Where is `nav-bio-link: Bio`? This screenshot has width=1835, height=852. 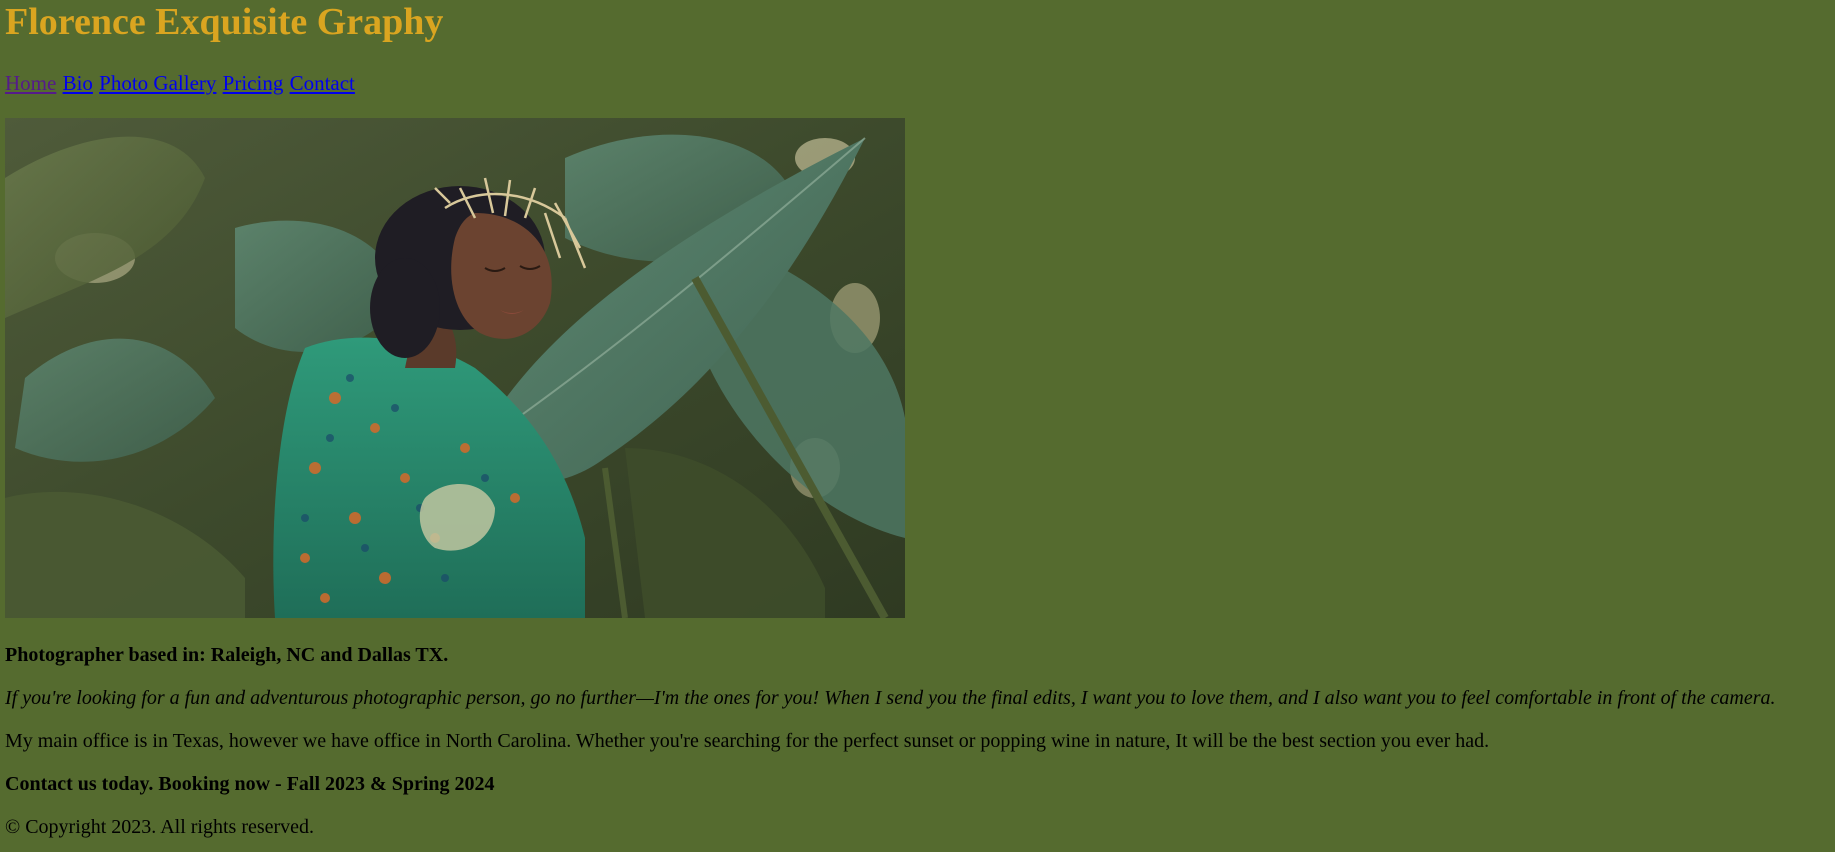 nav-bio-link: Bio is located at coordinates (78, 83).